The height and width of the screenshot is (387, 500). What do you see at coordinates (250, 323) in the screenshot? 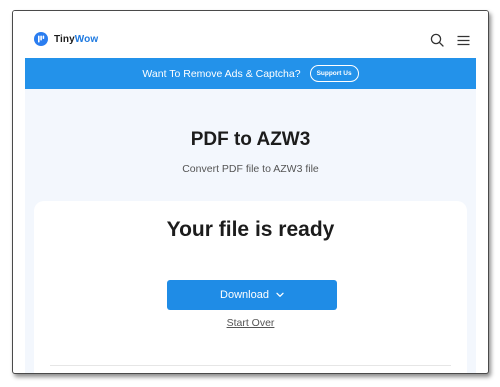
I see `start-over-link: Start Over` at bounding box center [250, 323].